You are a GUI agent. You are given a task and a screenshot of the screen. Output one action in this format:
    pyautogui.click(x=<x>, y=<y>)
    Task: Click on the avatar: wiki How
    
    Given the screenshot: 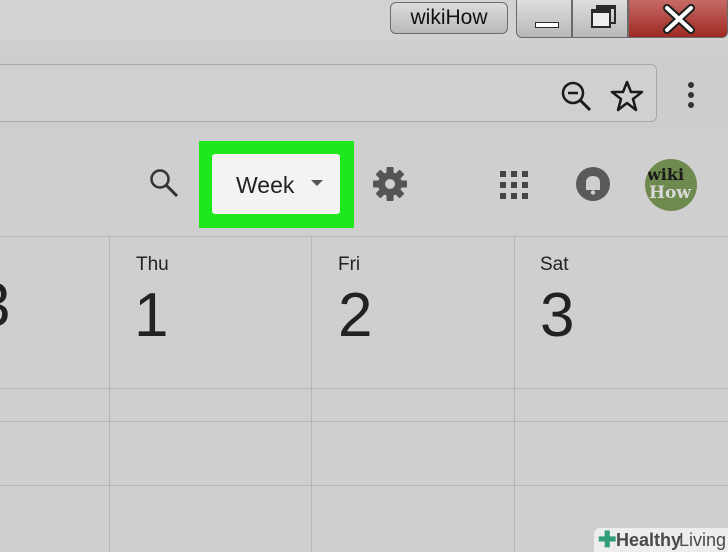 What is the action you would take?
    pyautogui.click(x=671, y=185)
    